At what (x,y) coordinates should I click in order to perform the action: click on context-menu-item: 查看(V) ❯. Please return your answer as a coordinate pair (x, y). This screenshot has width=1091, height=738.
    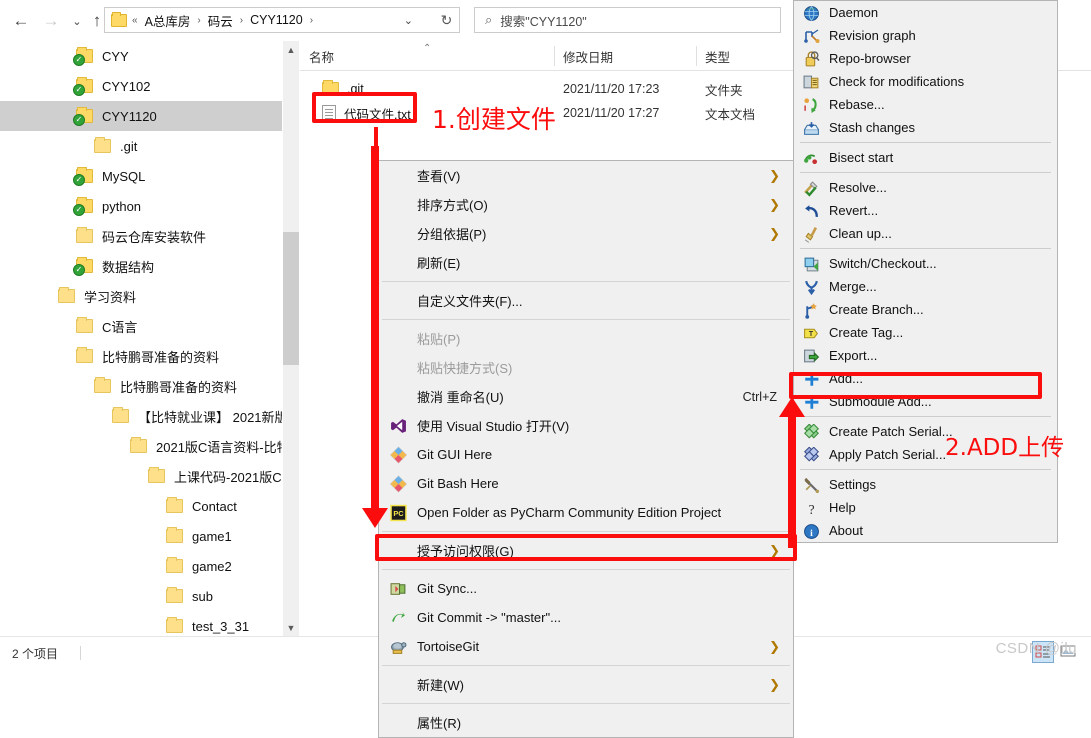
    Looking at the image, I should click on (586, 175).